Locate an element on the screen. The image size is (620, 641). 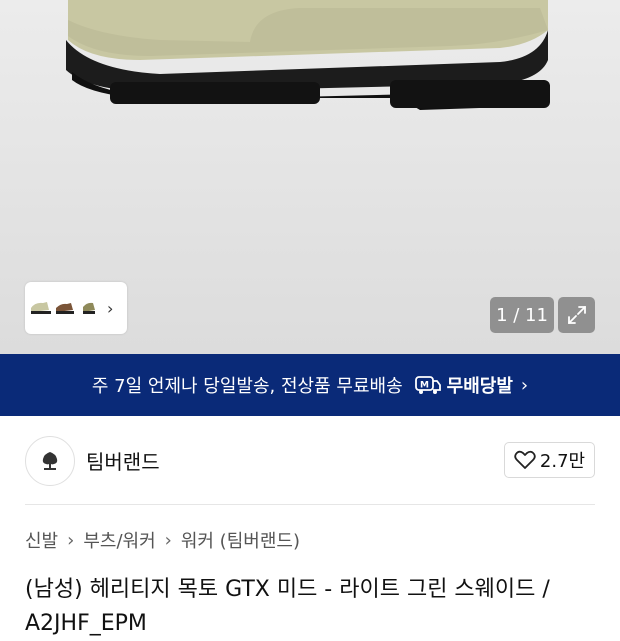
image-counter: 1 / 11 is located at coordinates (522, 315).